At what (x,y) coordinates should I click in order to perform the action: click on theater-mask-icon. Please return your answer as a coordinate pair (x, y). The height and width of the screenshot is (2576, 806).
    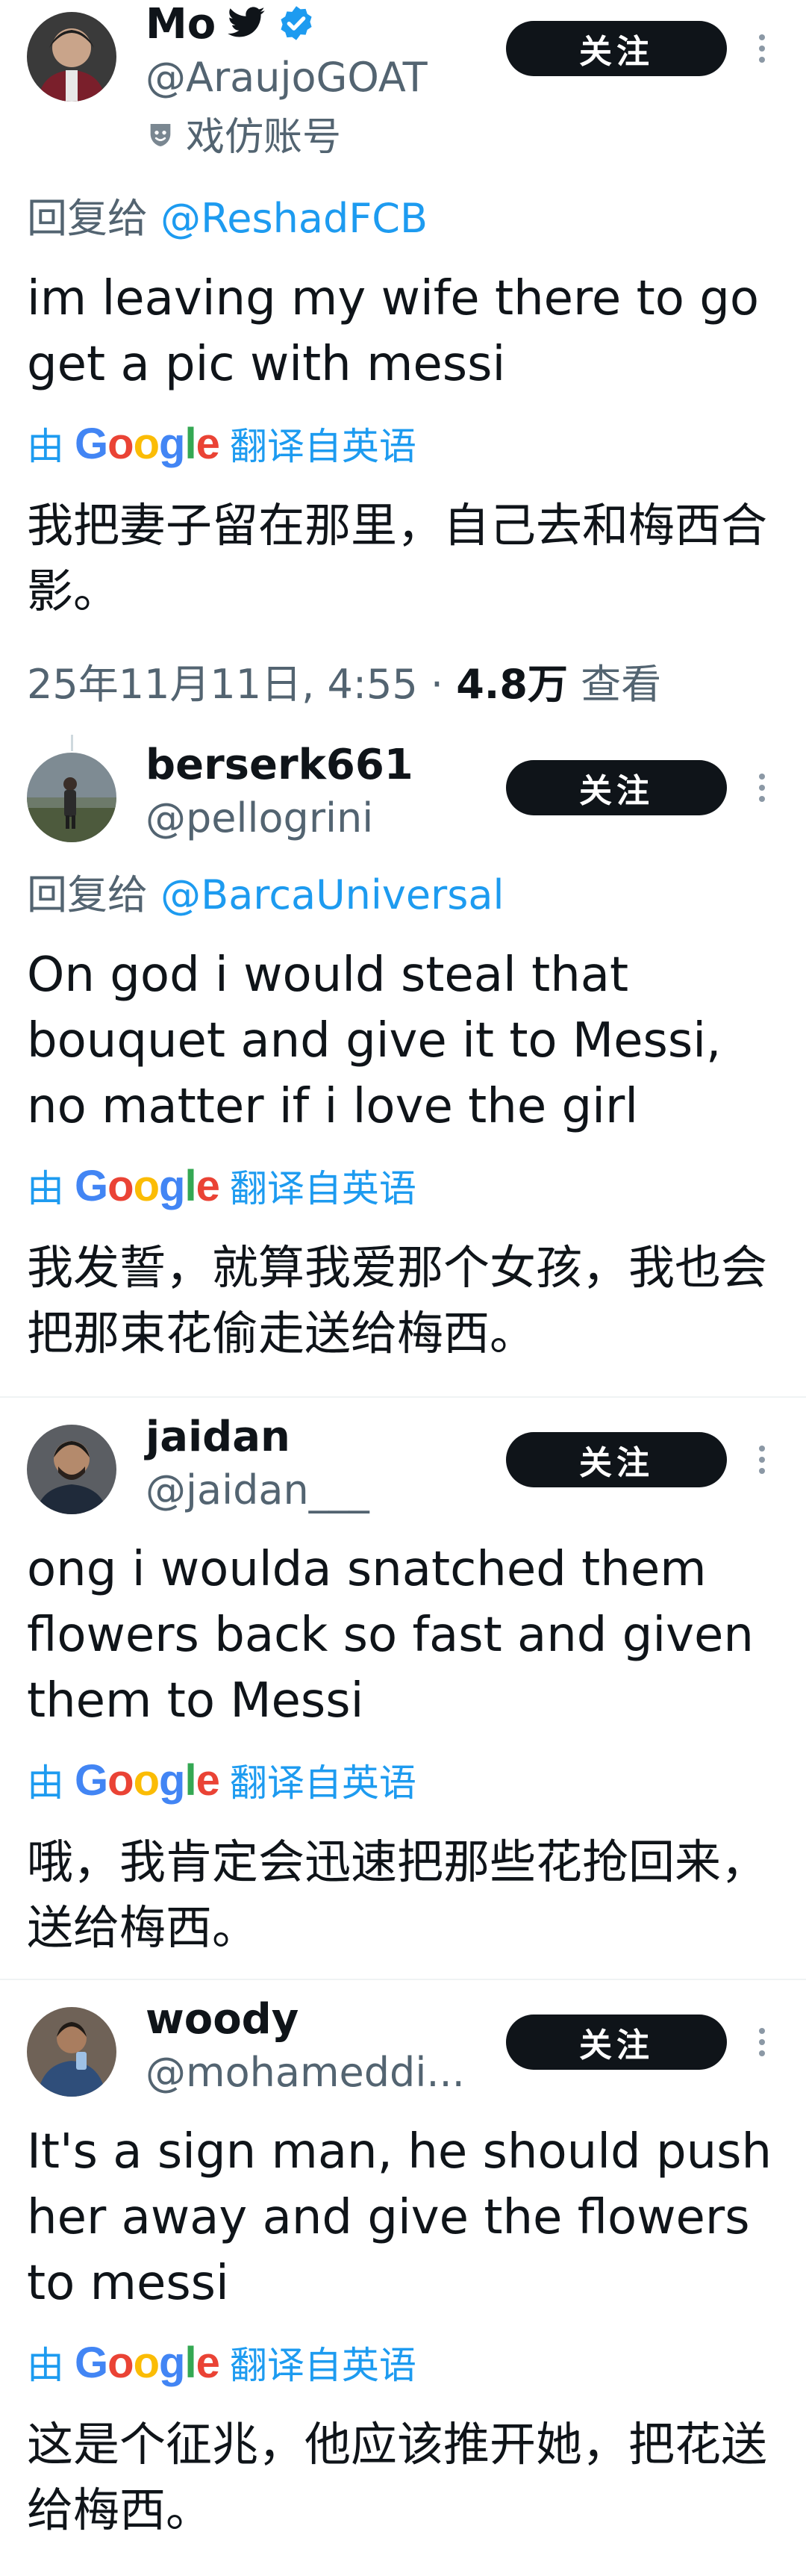
    Looking at the image, I should click on (161, 137).